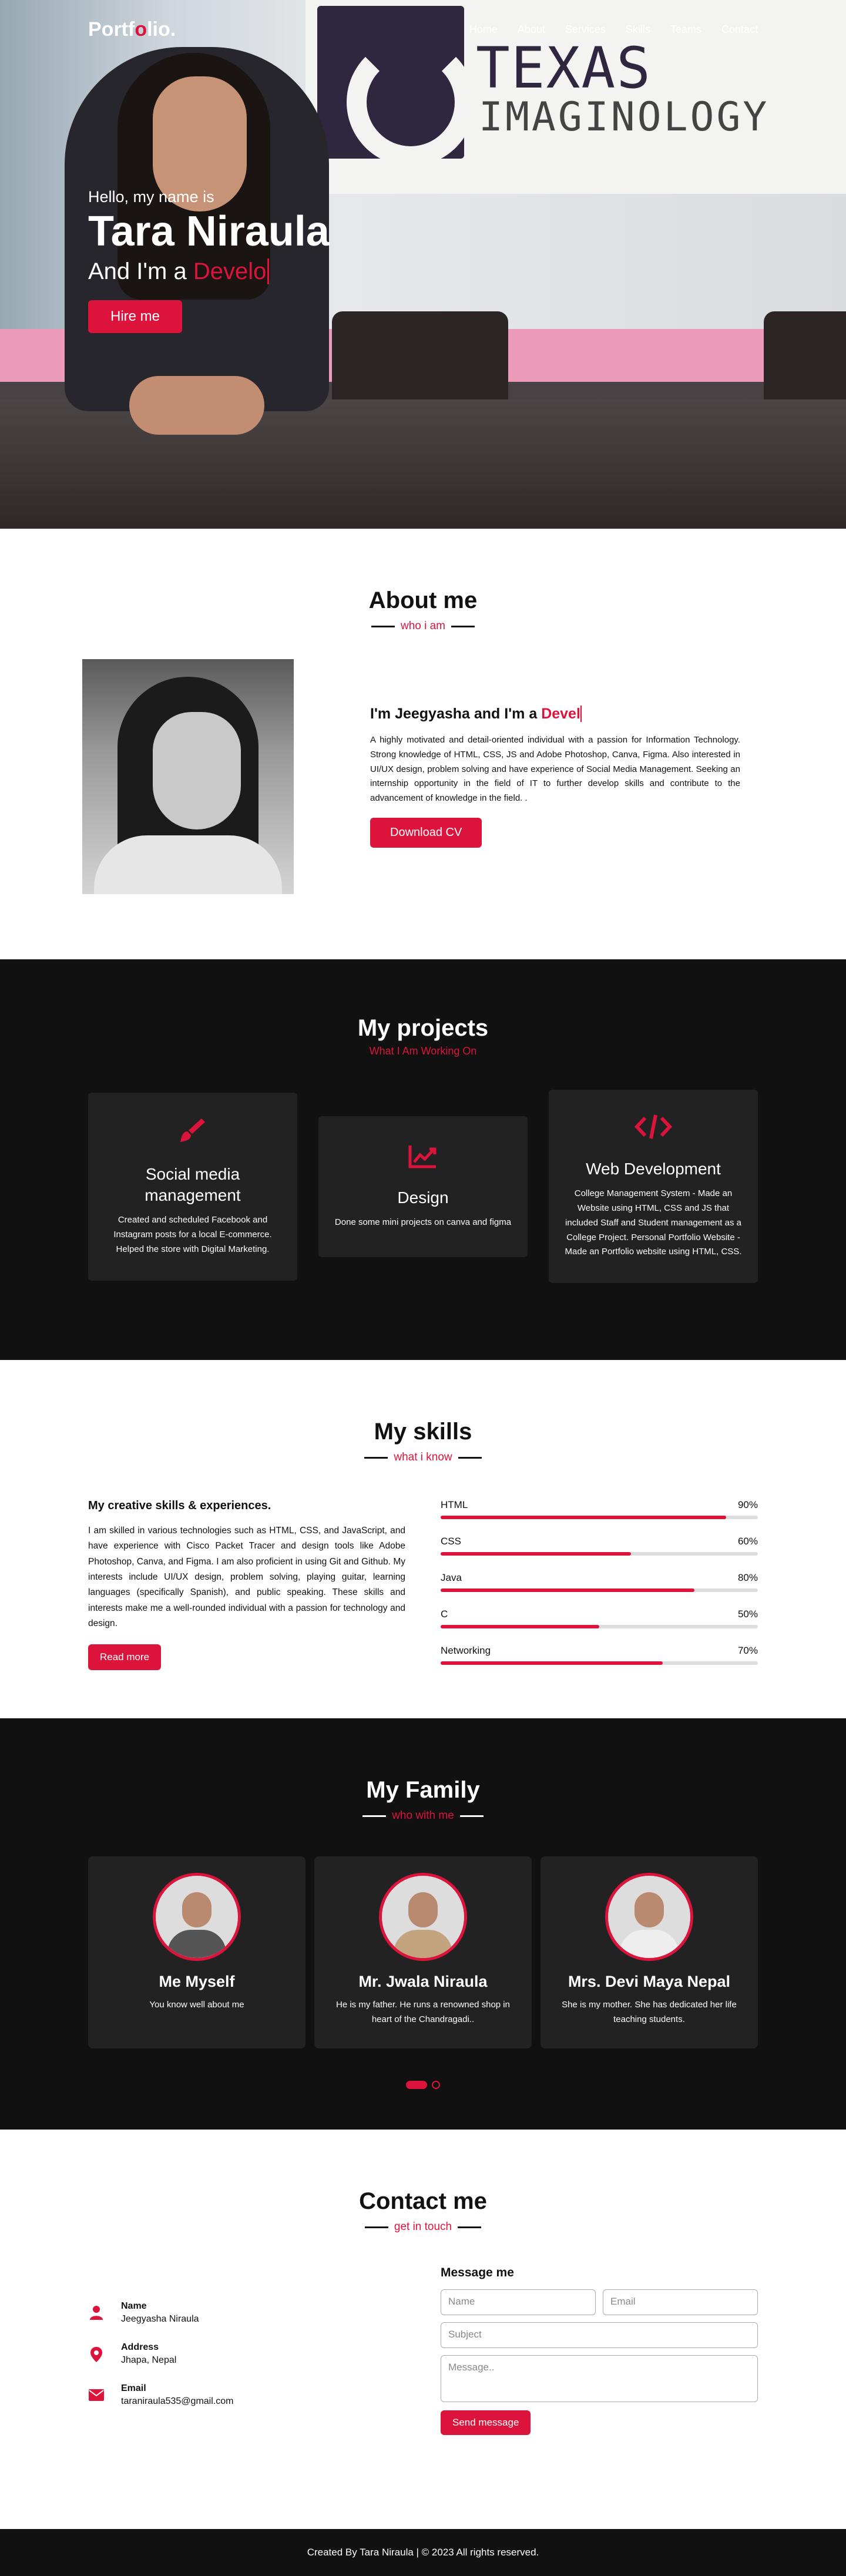 The width and height of the screenshot is (846, 2576). Describe the element at coordinates (423, 464) in the screenshot. I see `hero-table` at that location.